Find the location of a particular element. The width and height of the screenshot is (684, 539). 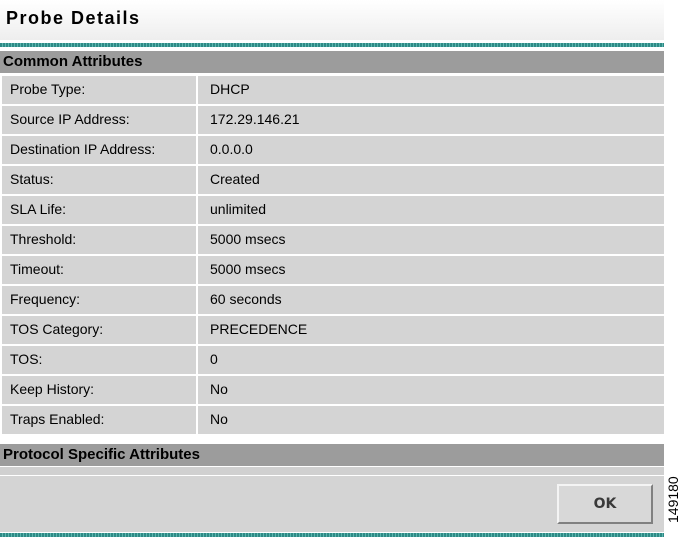

table-row: Traps Enabled: No is located at coordinates (332, 419).